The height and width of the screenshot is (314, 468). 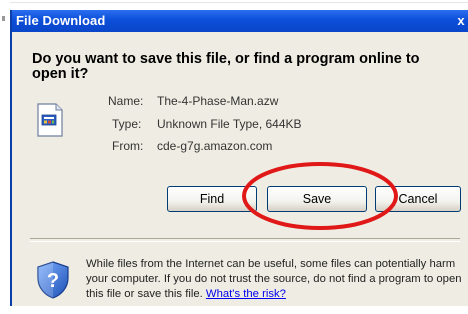 What do you see at coordinates (128, 146) in the screenshot?
I see `file-from-label: From:` at bounding box center [128, 146].